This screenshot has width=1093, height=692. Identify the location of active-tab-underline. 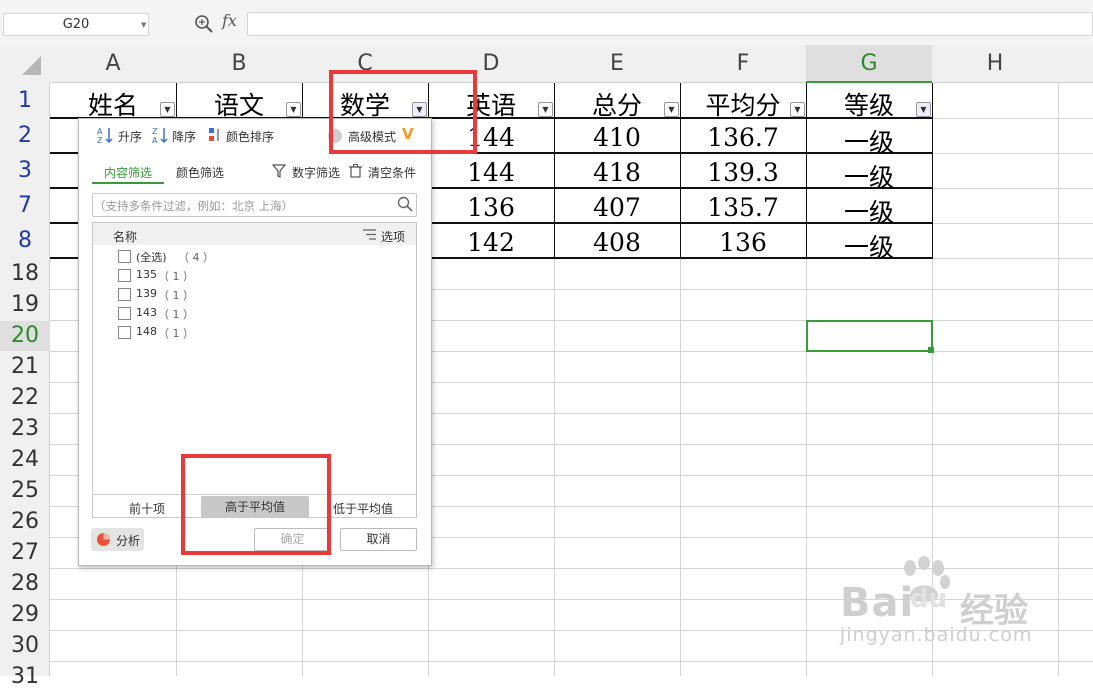
(128, 183).